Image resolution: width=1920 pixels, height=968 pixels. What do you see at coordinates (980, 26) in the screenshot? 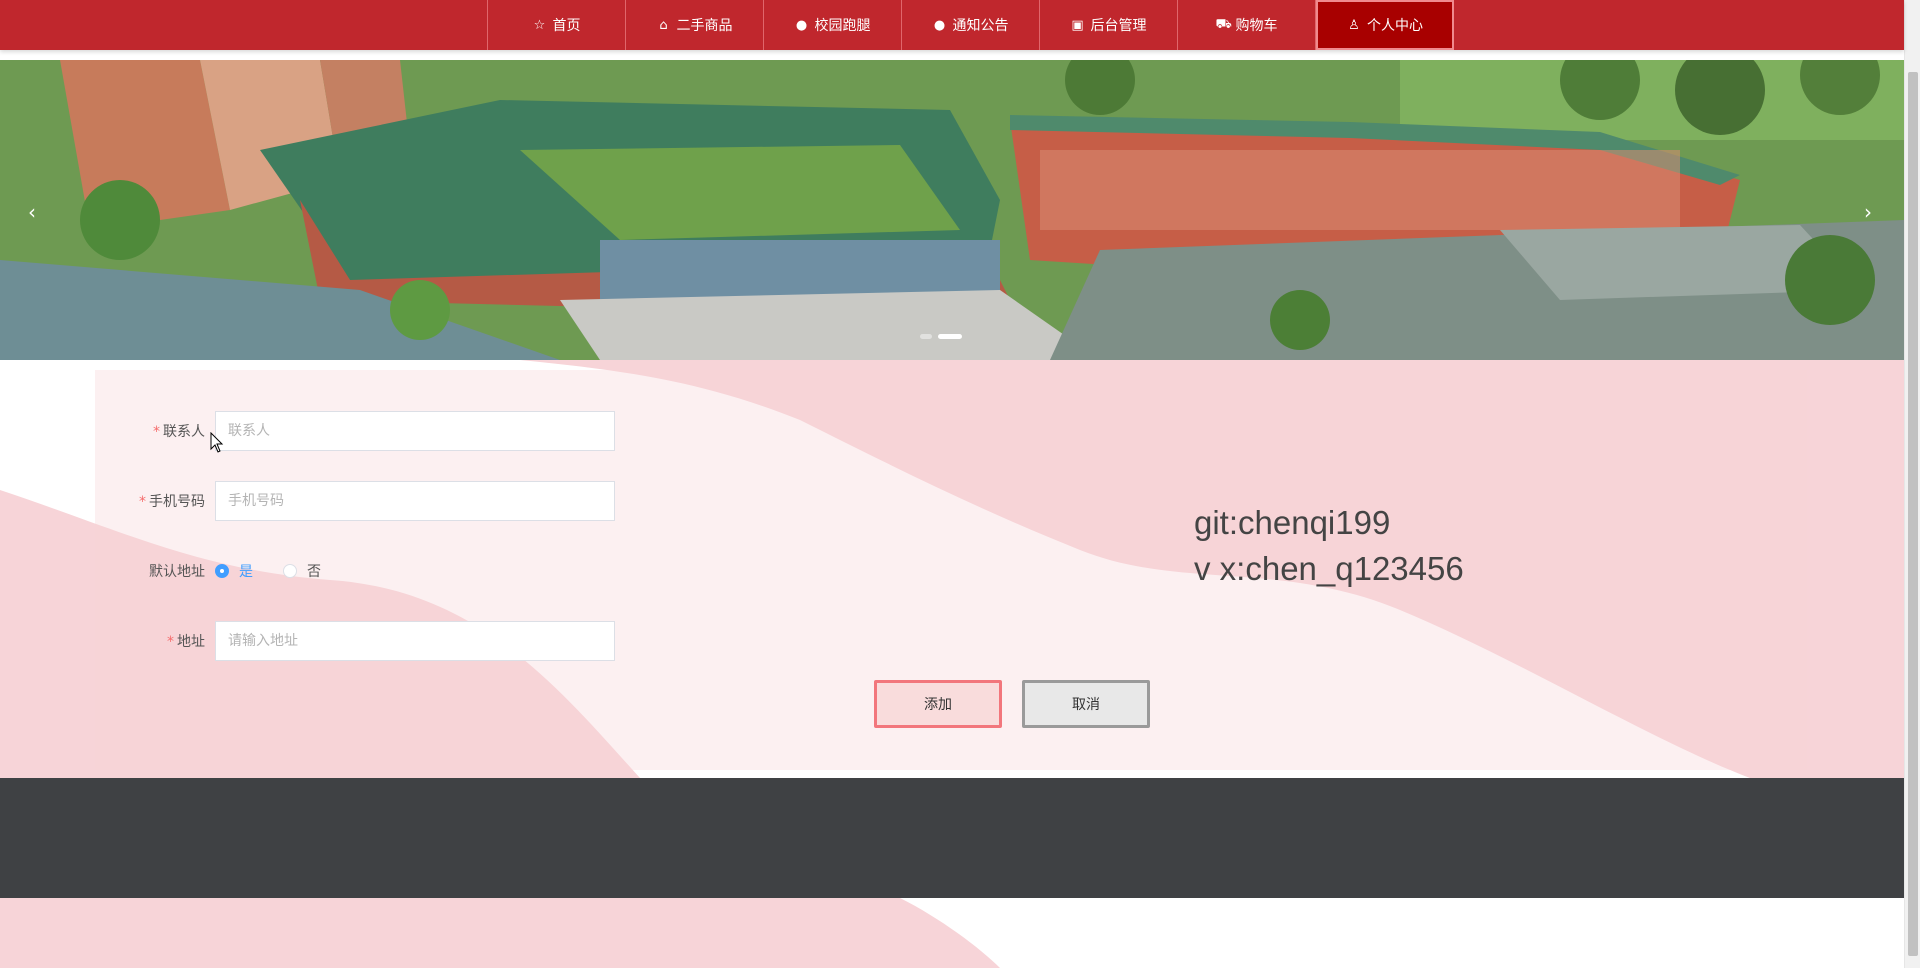
I see `nav-item-label: 通知公告` at bounding box center [980, 26].